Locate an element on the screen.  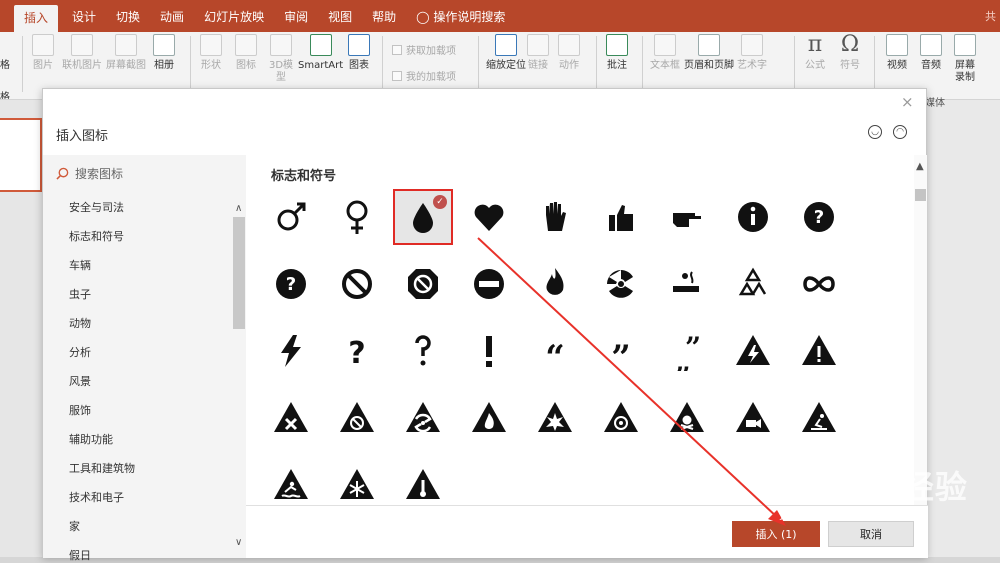
warning-lightning-icon is located at coordinates (753, 351).